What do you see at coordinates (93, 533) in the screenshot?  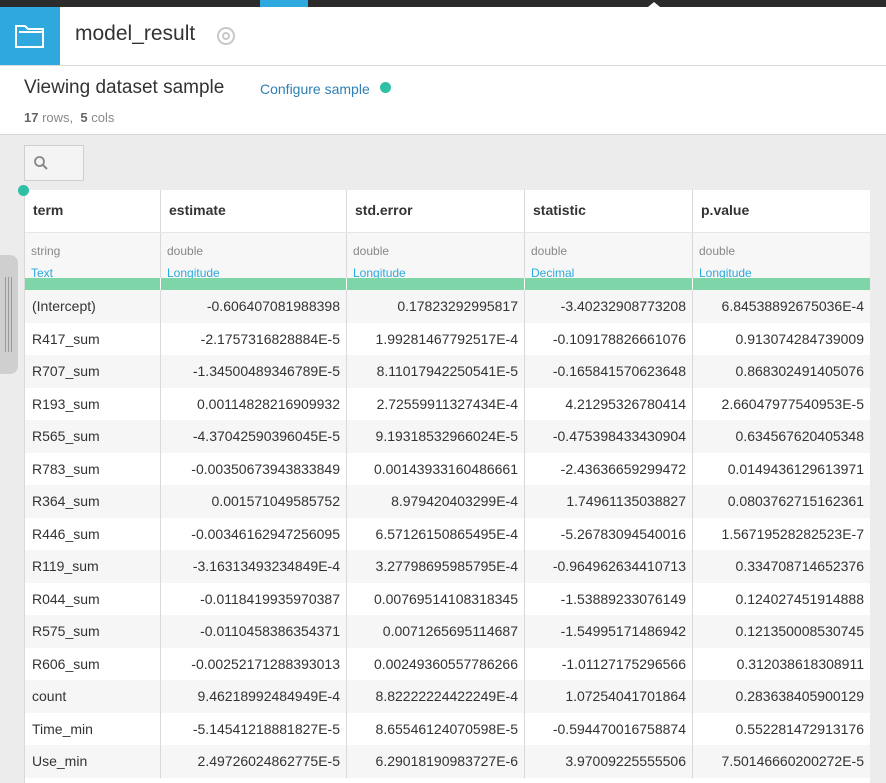 I see `table-cell-term: R446_sum` at bounding box center [93, 533].